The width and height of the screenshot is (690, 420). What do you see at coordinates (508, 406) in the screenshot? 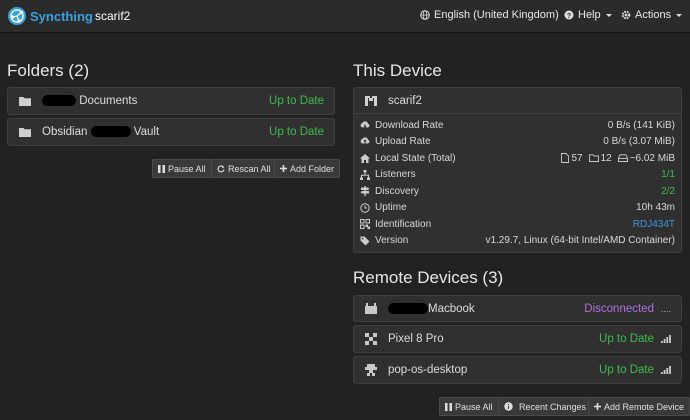
I see `info-circle-icon` at bounding box center [508, 406].